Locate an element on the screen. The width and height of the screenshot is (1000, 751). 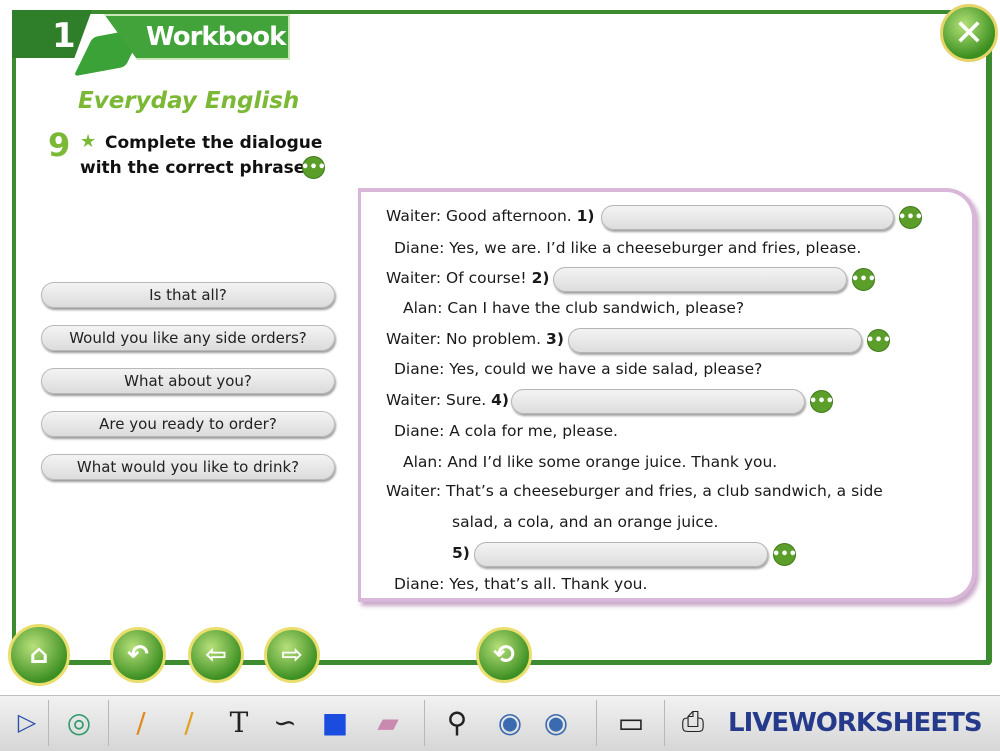
answer-1-audio-button: ••• is located at coordinates (910, 217).